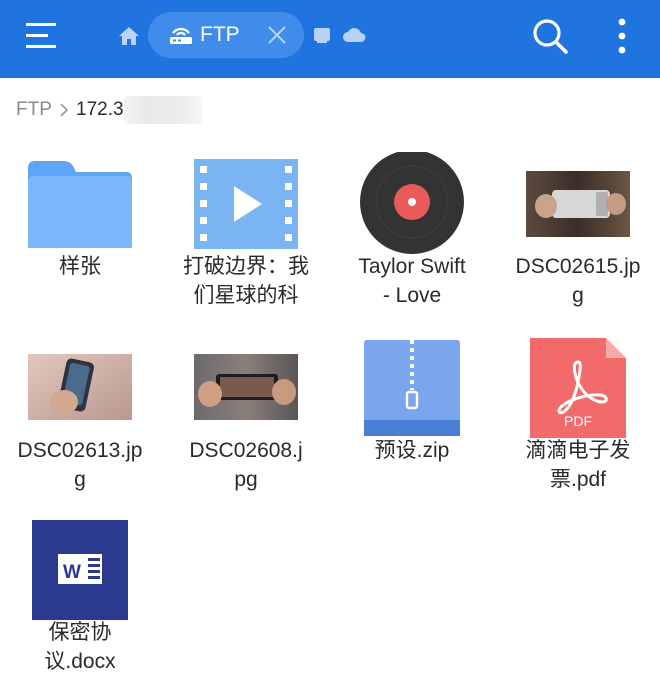 This screenshot has width=660, height=693. I want to click on file-name: 保密协 议.docx, so click(80, 647).